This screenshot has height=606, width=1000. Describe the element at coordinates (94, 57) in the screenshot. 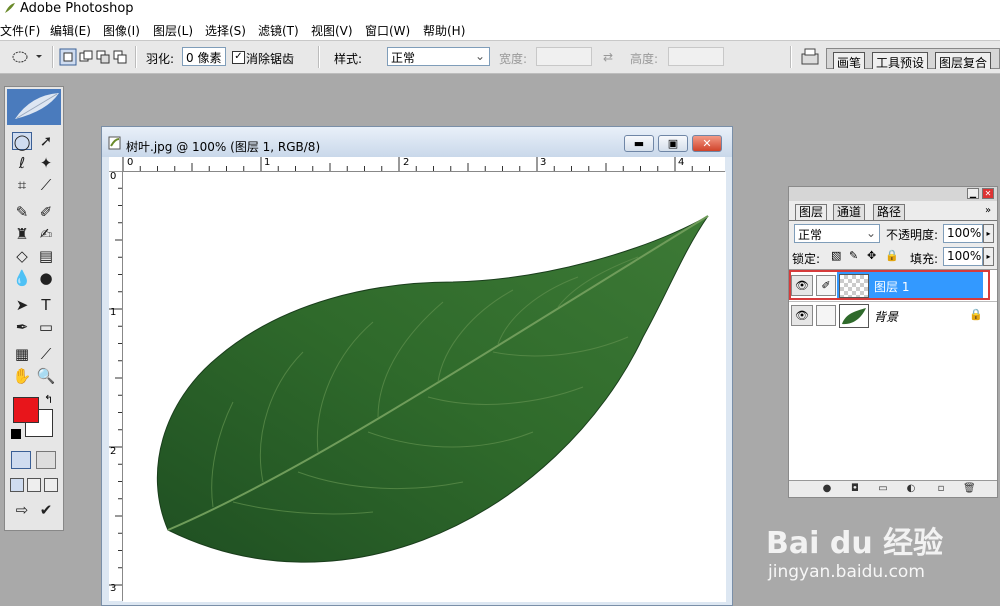

I see `selection-mode-icons` at that location.